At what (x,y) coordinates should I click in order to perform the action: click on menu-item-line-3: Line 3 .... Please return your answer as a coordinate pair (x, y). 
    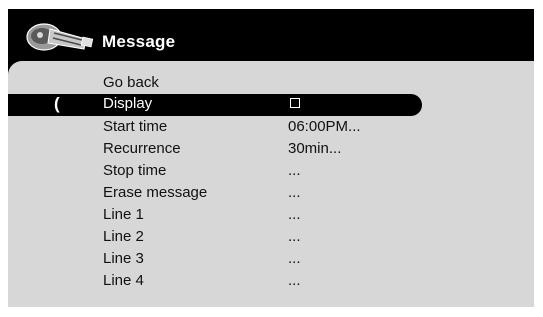
    Looking at the image, I should click on (271, 259).